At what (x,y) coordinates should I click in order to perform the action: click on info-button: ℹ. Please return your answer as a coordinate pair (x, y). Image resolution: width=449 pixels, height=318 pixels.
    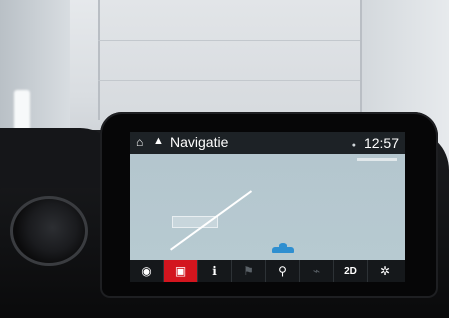
    Looking at the image, I should click on (215, 271).